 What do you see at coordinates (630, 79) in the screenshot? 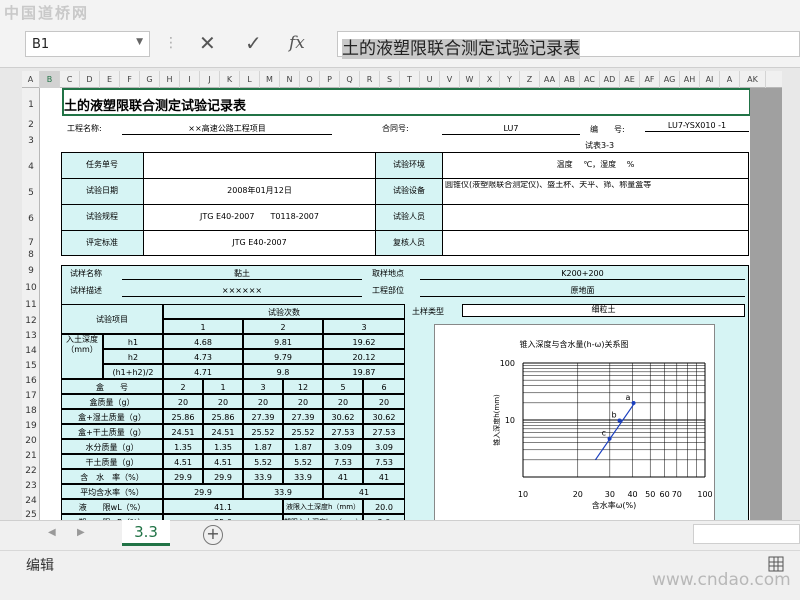
I see `column-header: AE` at bounding box center [630, 79].